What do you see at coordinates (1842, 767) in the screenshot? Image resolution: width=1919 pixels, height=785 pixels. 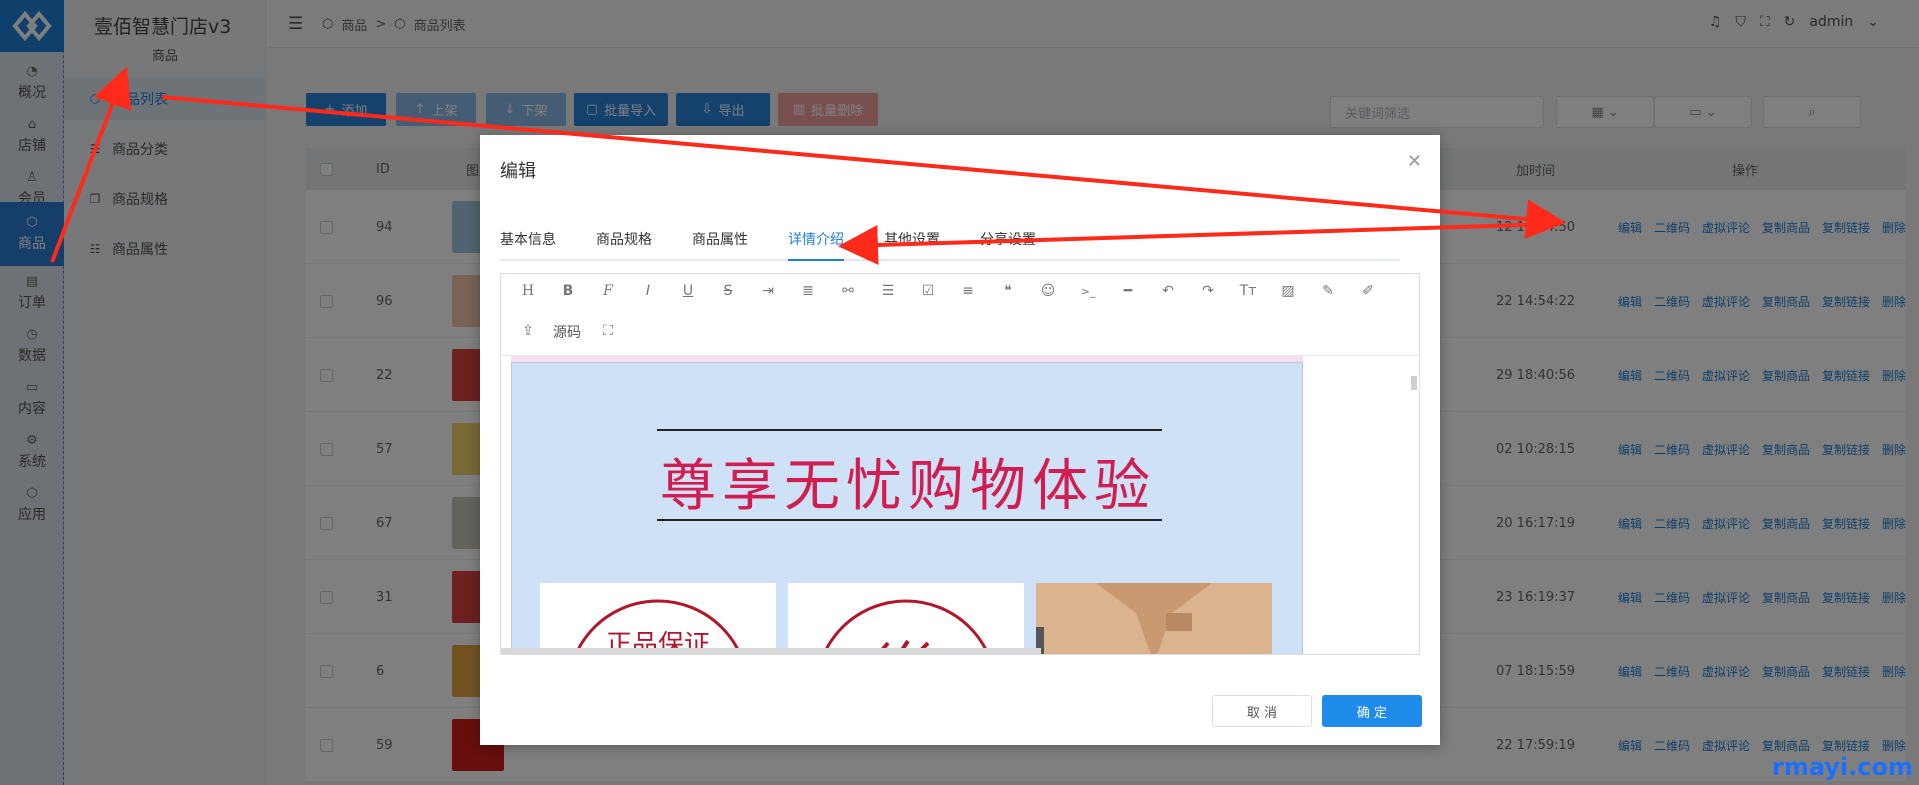 I see `watermark: rmayi.com` at bounding box center [1842, 767].